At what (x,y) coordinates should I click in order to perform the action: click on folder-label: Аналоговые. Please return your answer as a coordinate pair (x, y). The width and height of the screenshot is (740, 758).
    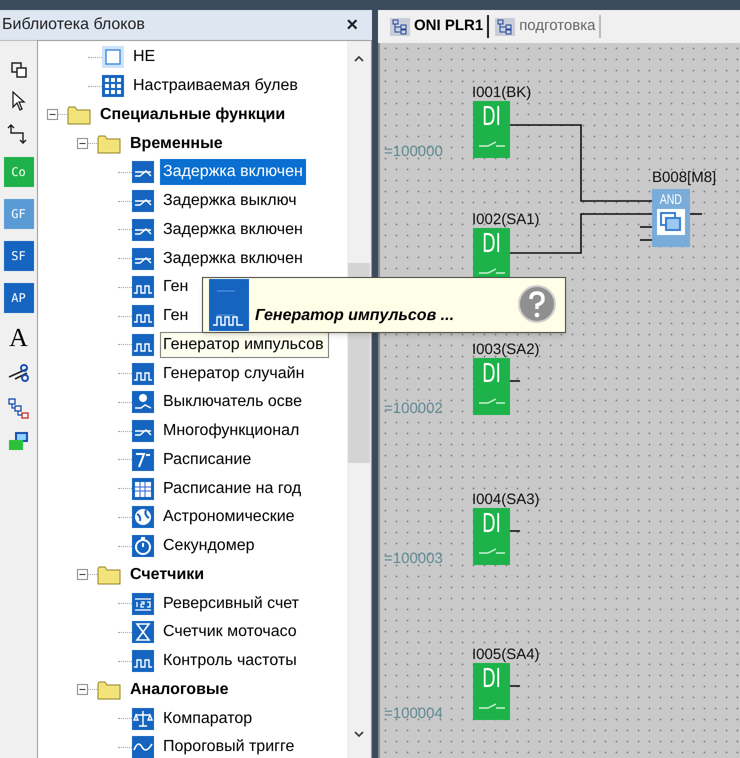
    Looking at the image, I should click on (179, 690).